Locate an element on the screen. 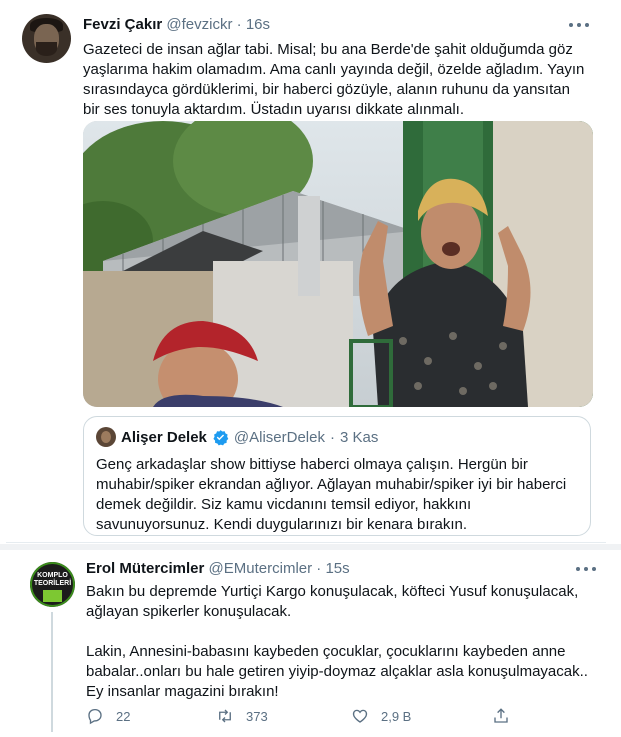 Image resolution: width=621 pixels, height=737 pixels. thread-line is located at coordinates (52, 672).